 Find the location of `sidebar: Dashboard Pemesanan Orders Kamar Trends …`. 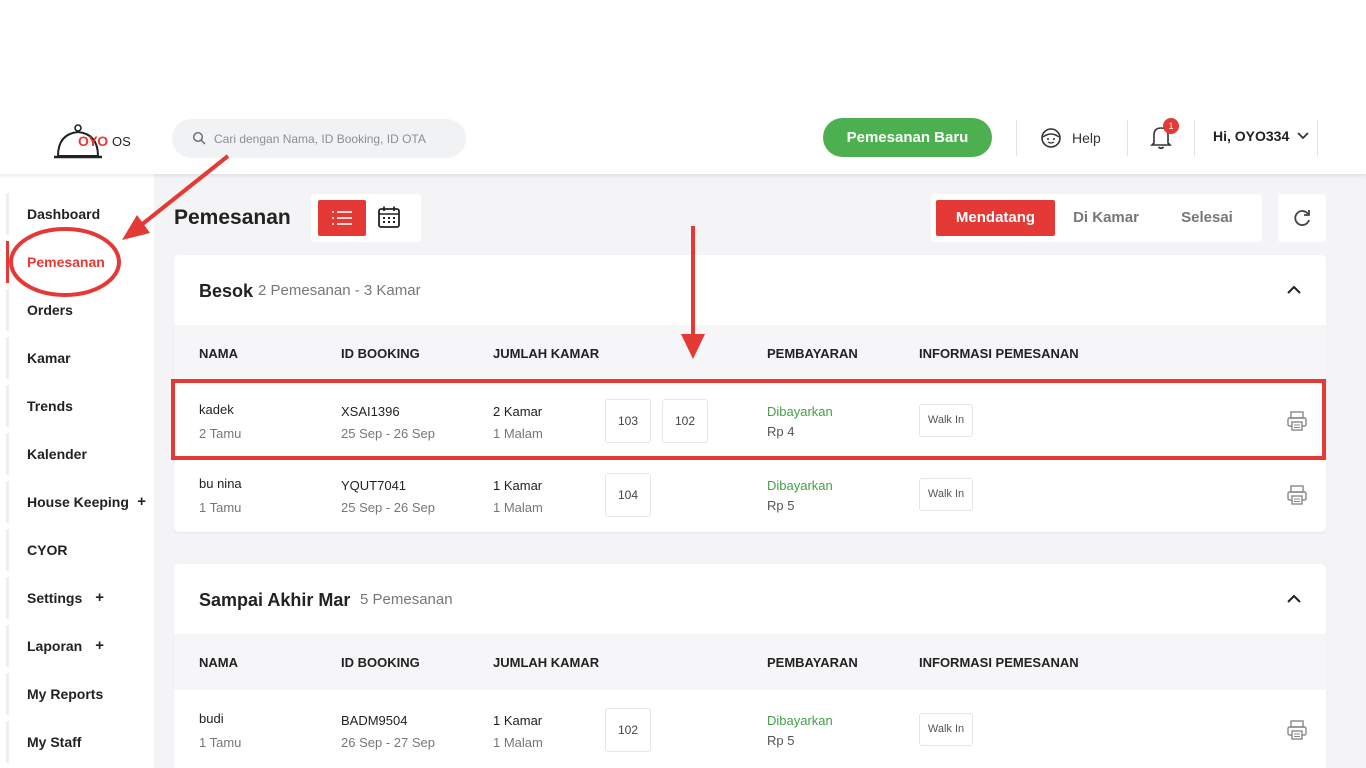

sidebar: Dashboard Pemesanan Orders Kamar Trends … is located at coordinates (77, 471).